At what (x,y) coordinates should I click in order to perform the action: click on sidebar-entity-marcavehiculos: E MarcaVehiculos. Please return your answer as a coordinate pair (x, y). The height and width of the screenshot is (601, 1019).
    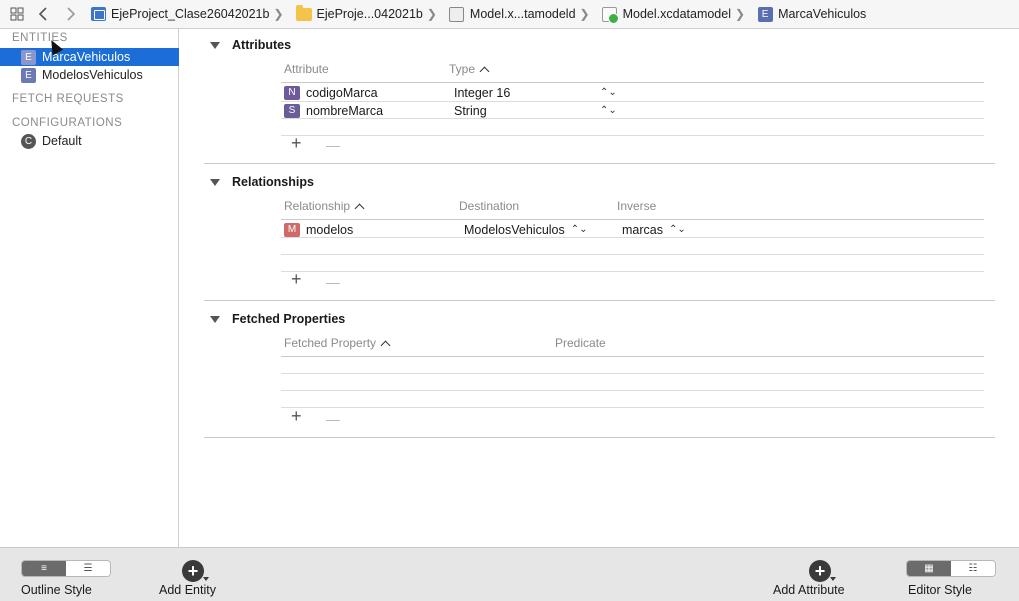
    Looking at the image, I should click on (89, 57).